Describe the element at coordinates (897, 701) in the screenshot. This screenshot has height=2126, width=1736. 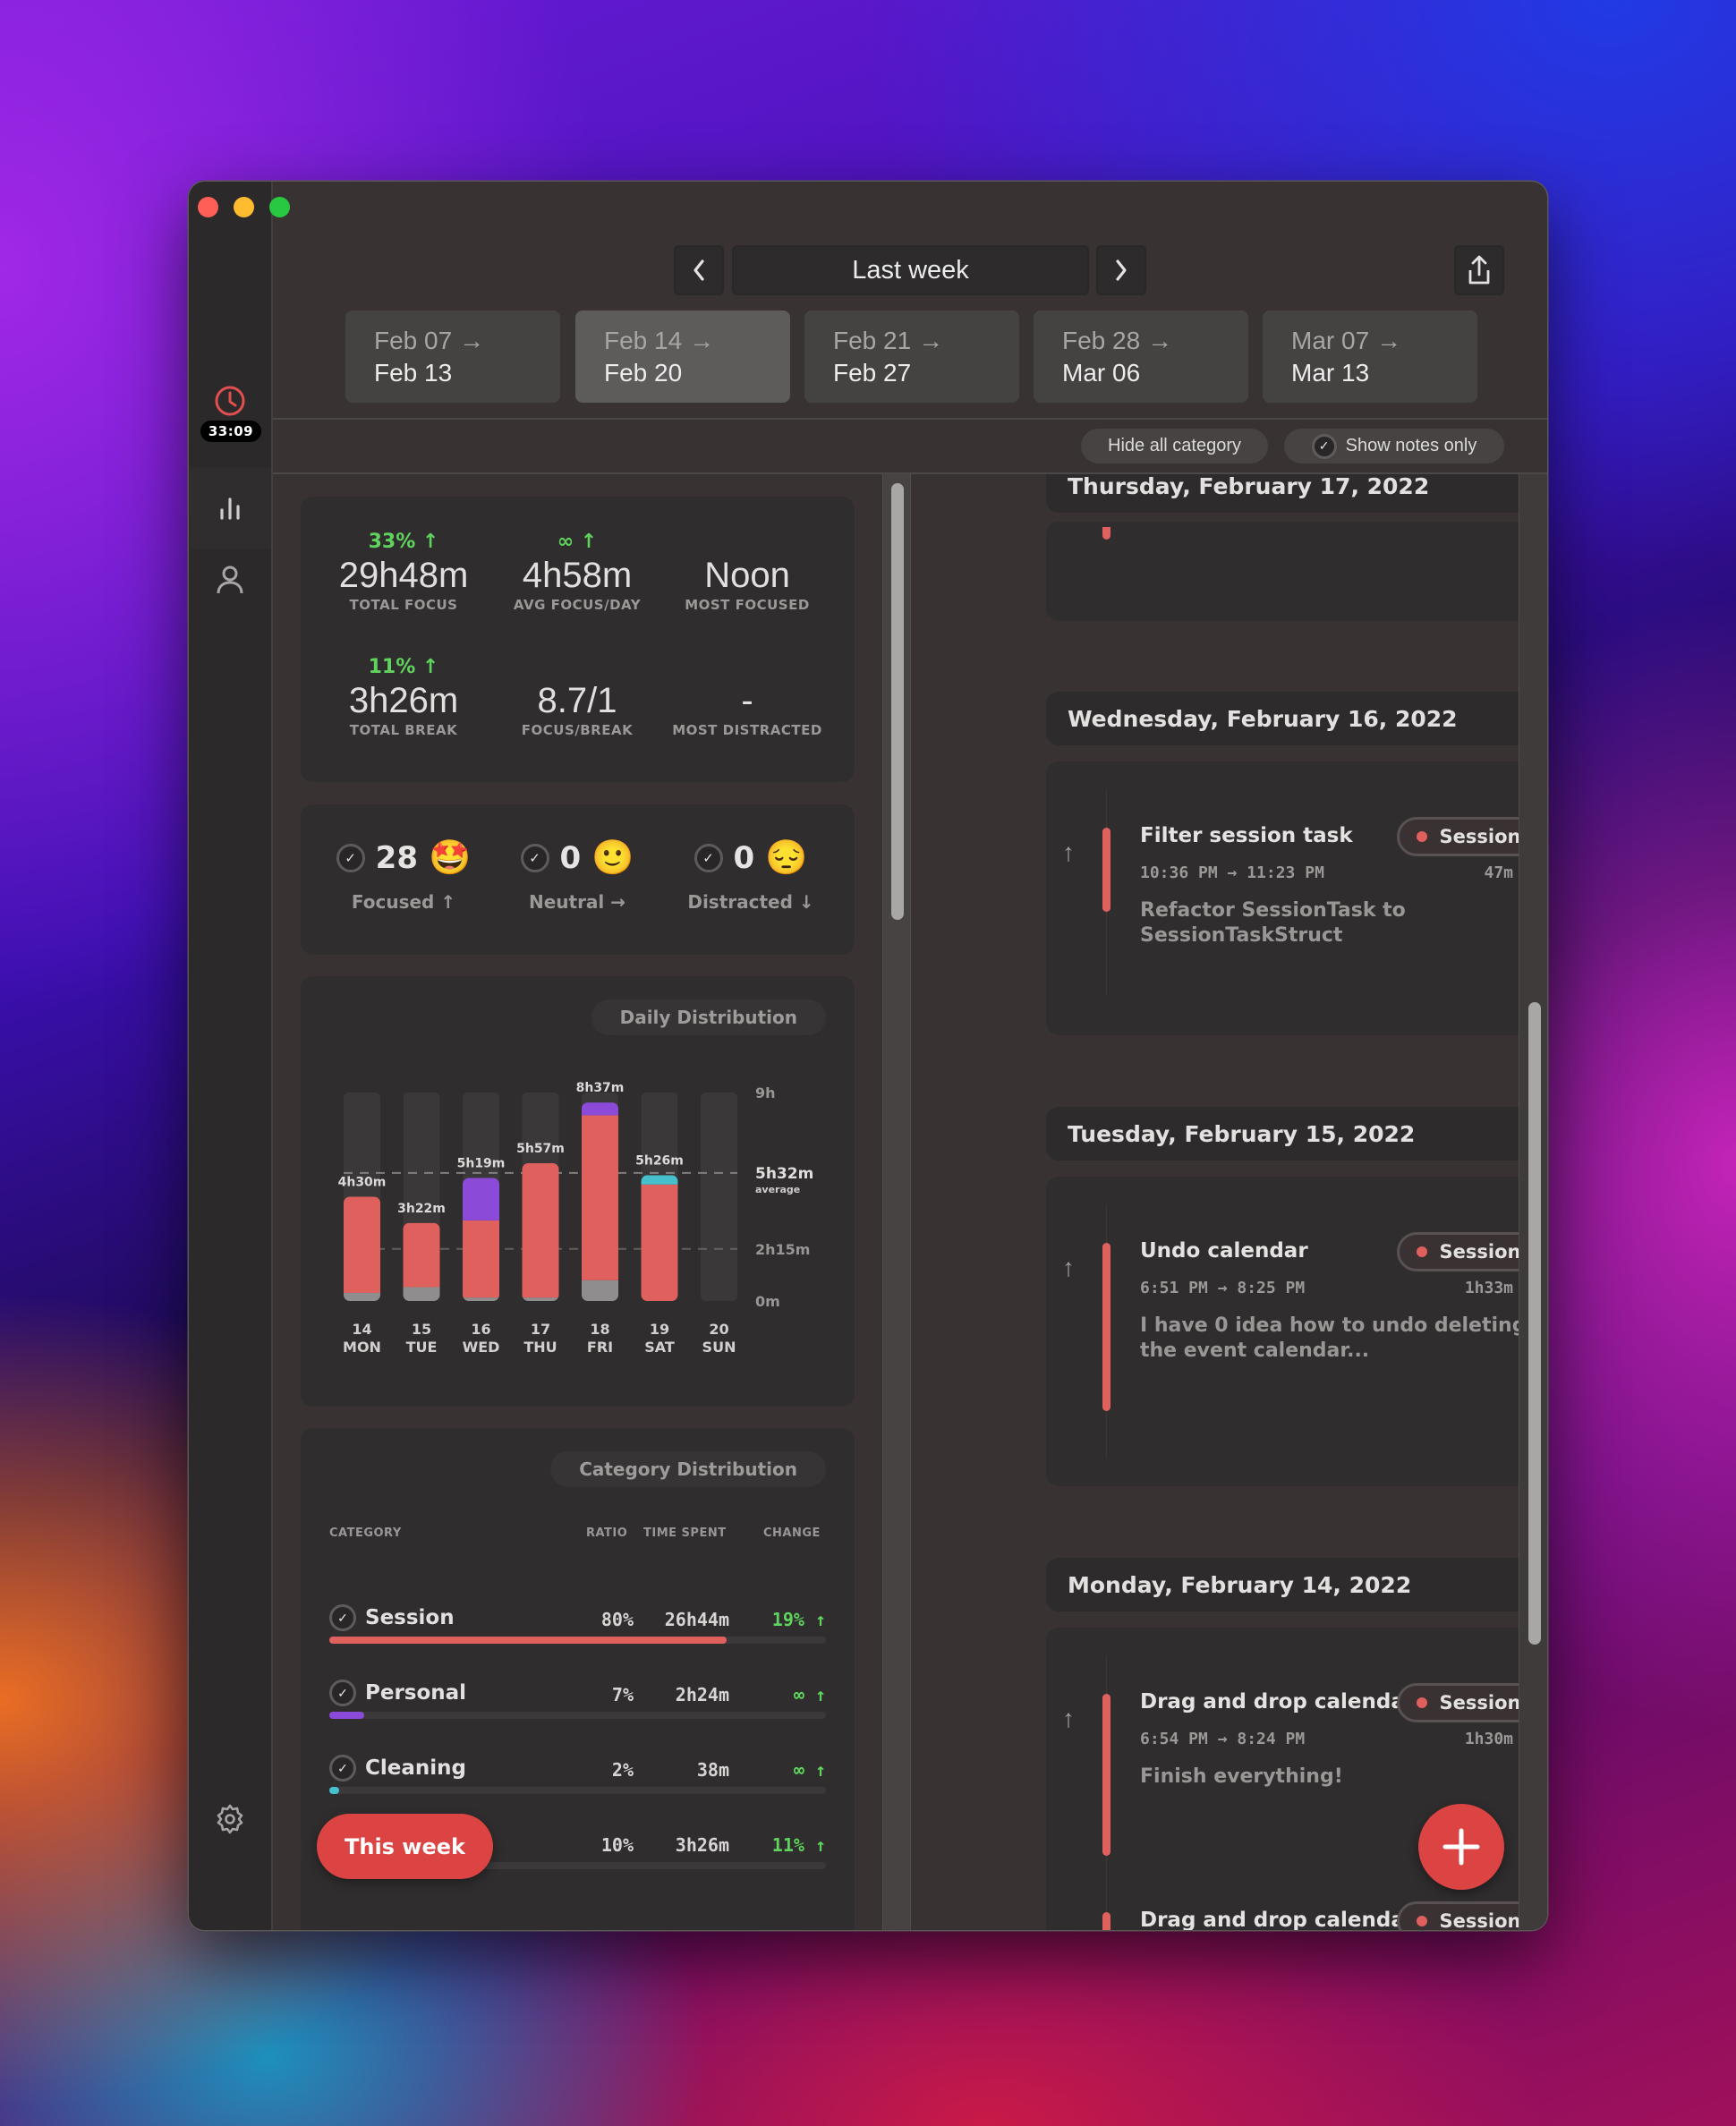
I see `stats-scrollbar-thumb` at that location.